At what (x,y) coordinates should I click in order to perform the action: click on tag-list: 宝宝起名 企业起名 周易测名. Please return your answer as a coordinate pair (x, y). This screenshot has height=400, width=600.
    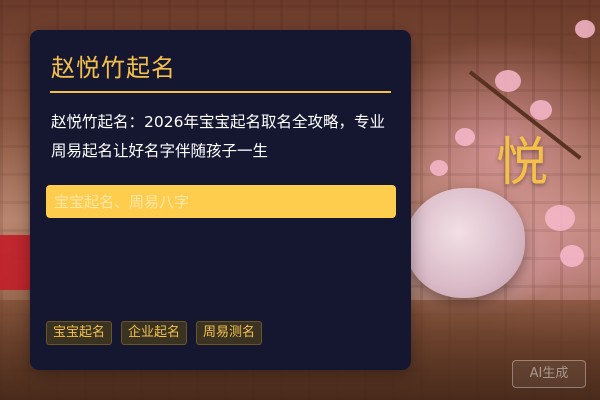
    Looking at the image, I should click on (154, 333).